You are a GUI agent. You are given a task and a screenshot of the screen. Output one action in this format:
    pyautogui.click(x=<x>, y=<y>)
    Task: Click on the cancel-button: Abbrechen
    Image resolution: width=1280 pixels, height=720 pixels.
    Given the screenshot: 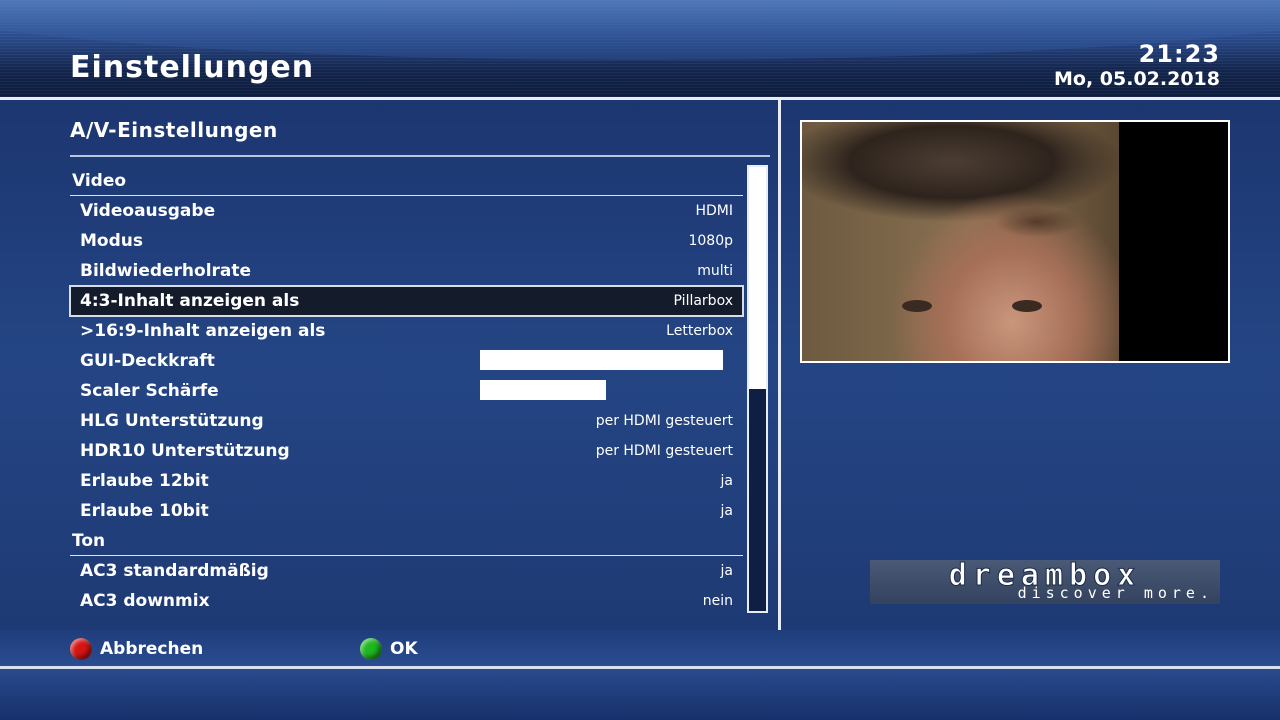 What is the action you would take?
    pyautogui.click(x=136, y=649)
    